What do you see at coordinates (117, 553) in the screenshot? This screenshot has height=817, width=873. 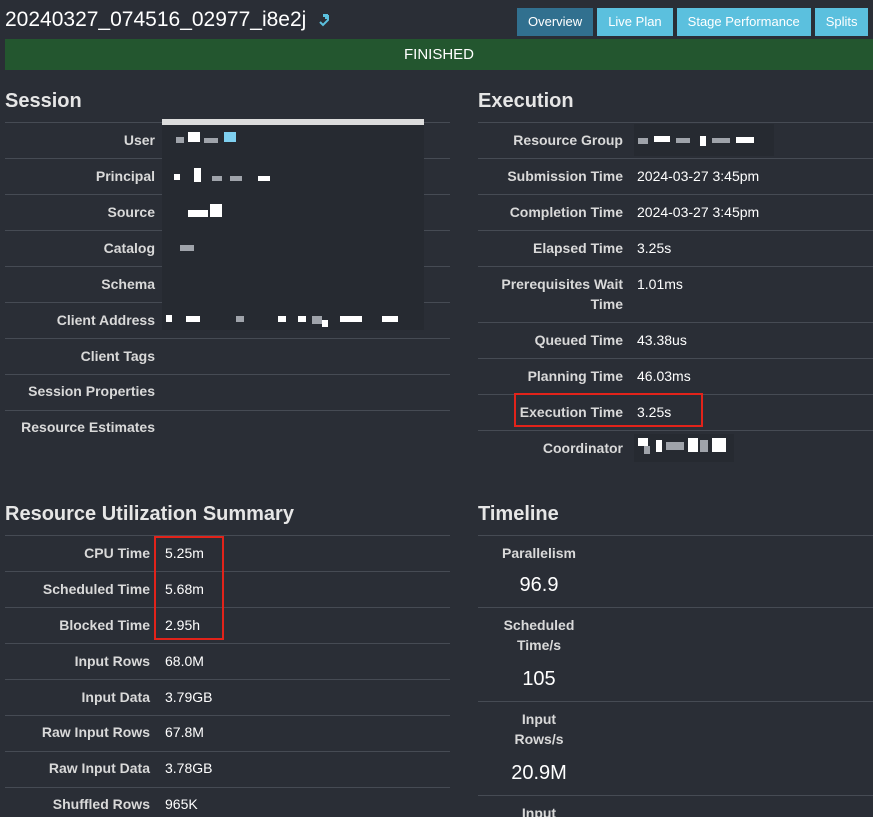 I see `row-label: CPU Time` at bounding box center [117, 553].